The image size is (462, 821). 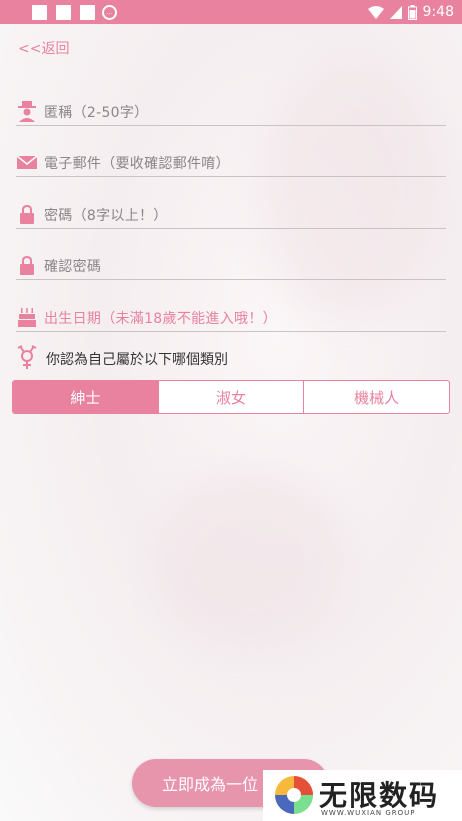 What do you see at coordinates (231, 265) in the screenshot?
I see `confirm-password-field: 確認密碼` at bounding box center [231, 265].